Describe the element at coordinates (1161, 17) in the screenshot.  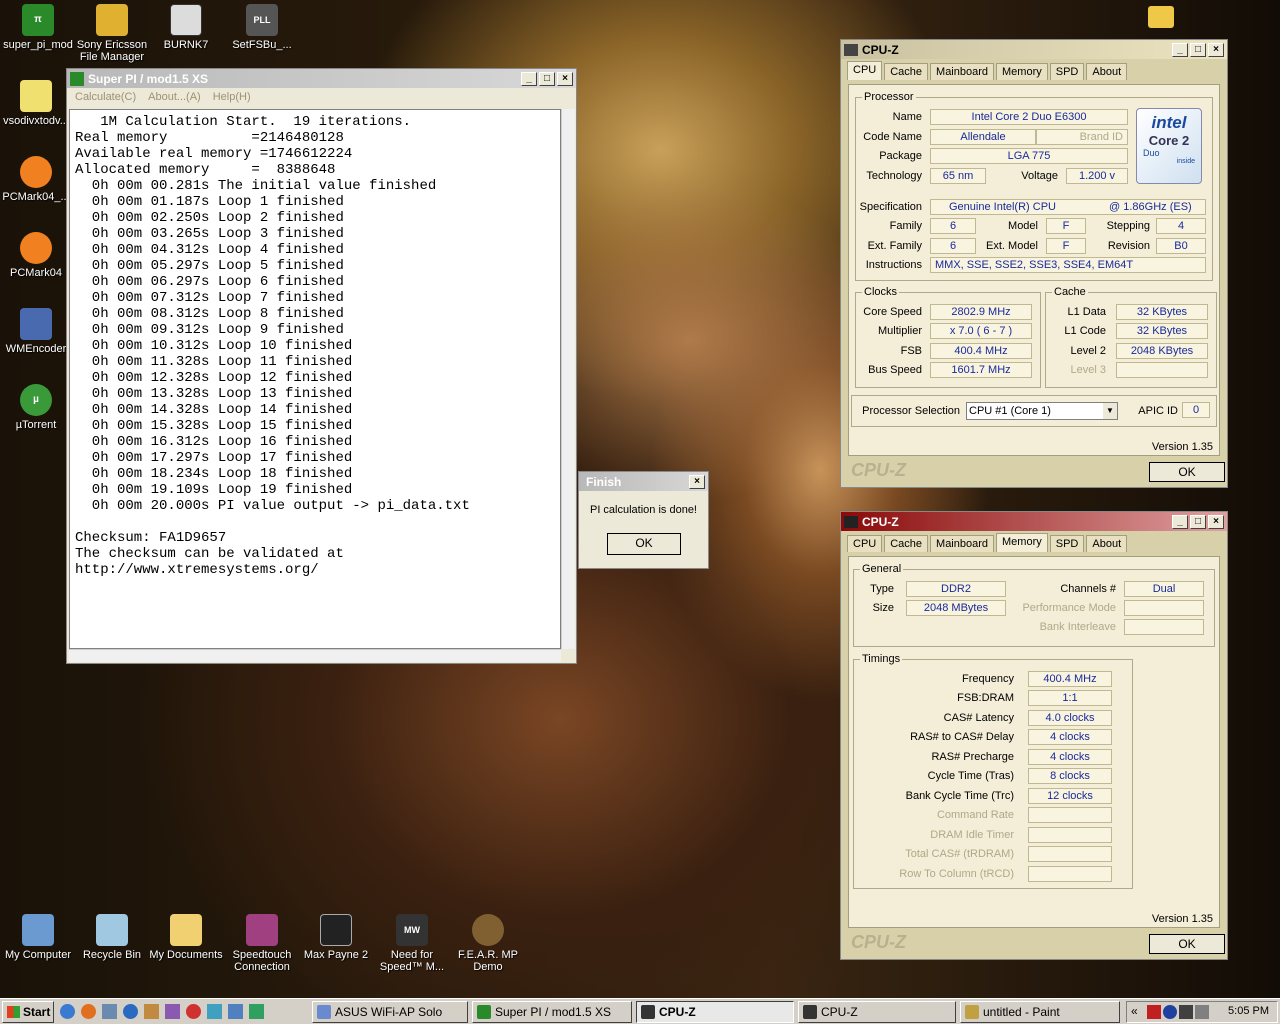
I see `folder-icon` at that location.